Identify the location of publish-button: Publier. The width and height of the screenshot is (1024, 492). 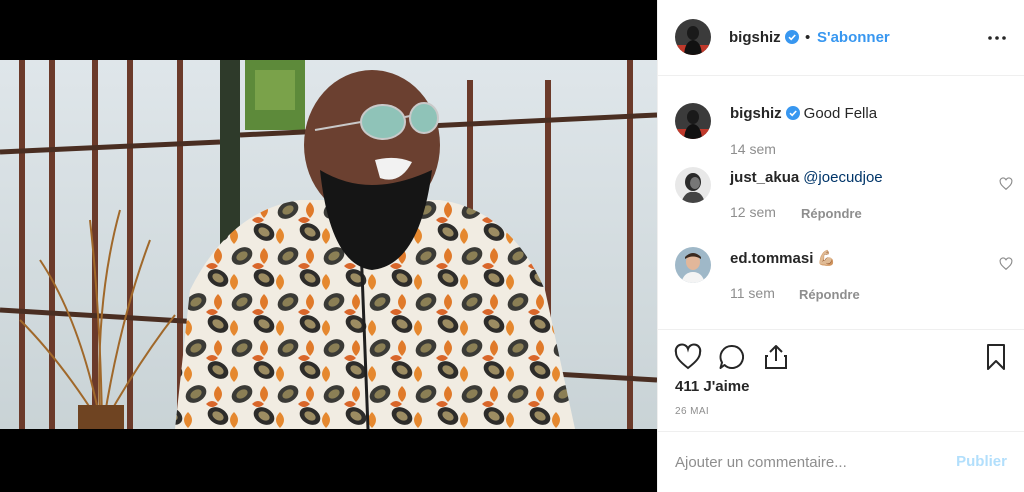
(981, 461).